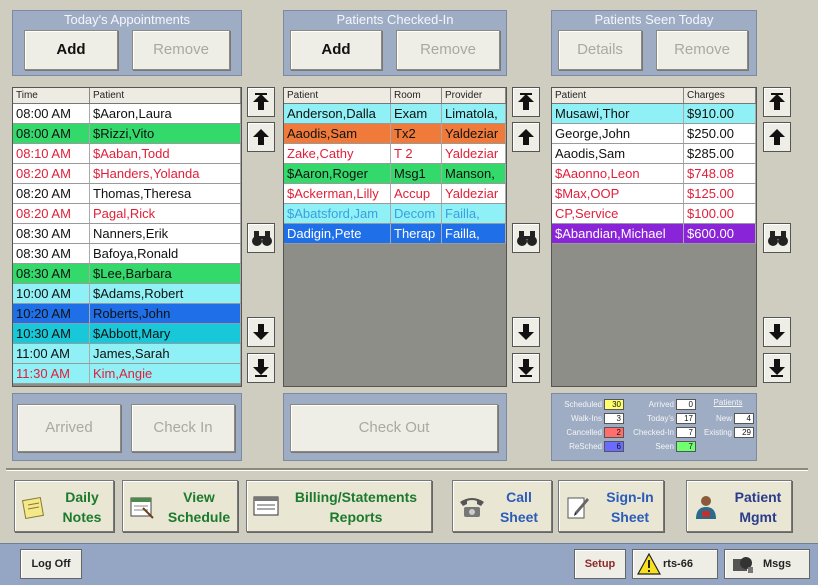 The image size is (818, 585). What do you see at coordinates (660, 418) in the screenshot?
I see `stat-label: Today's` at bounding box center [660, 418].